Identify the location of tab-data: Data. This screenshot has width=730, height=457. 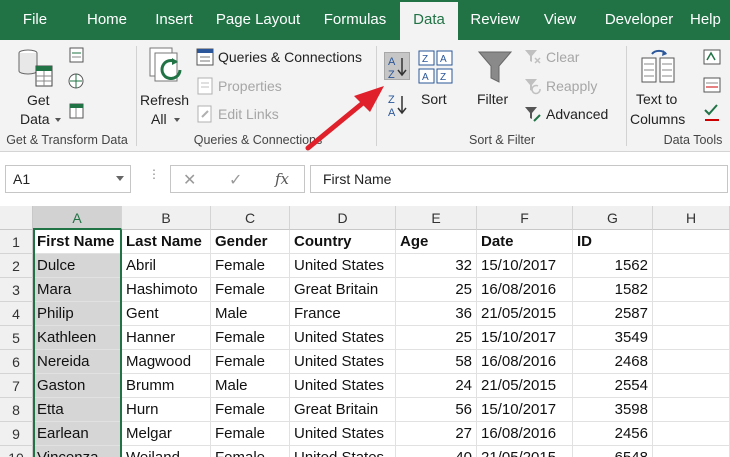
(429, 21).